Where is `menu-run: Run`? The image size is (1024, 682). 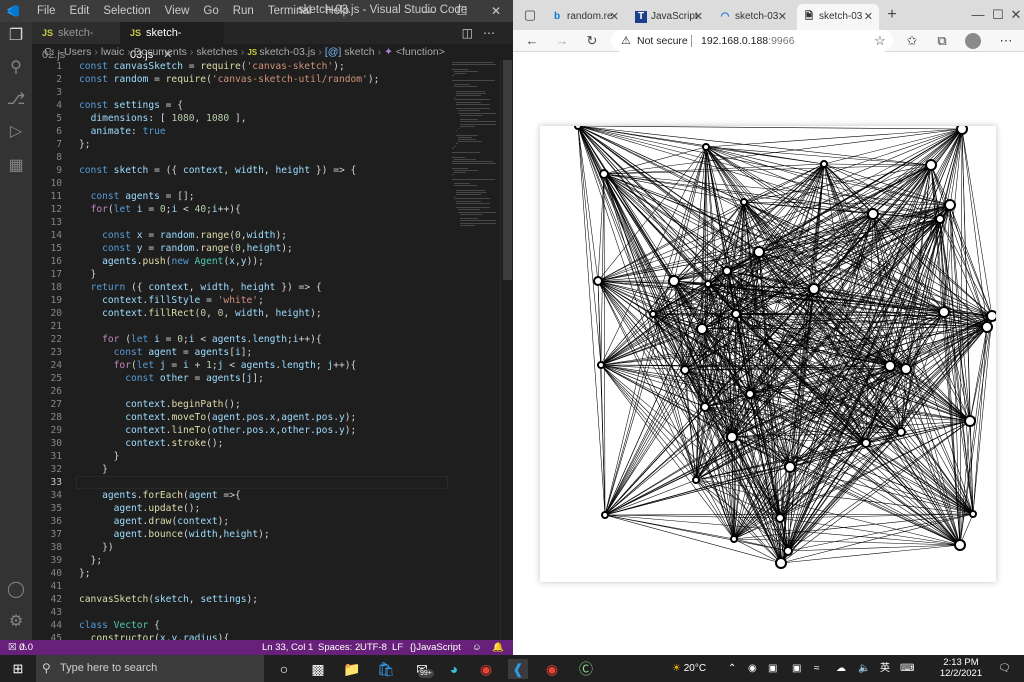 menu-run: Run is located at coordinates (243, 11).